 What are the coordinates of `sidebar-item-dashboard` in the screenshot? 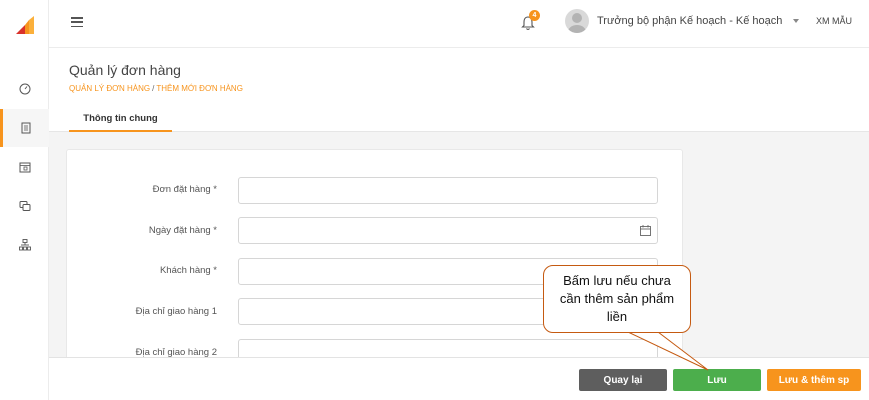 It's located at (24, 89).